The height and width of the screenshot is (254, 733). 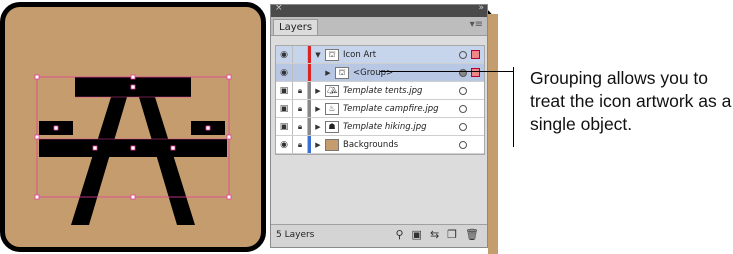 What do you see at coordinates (434, 234) in the screenshot?
I see `create-sublayer-icon: ⇆` at bounding box center [434, 234].